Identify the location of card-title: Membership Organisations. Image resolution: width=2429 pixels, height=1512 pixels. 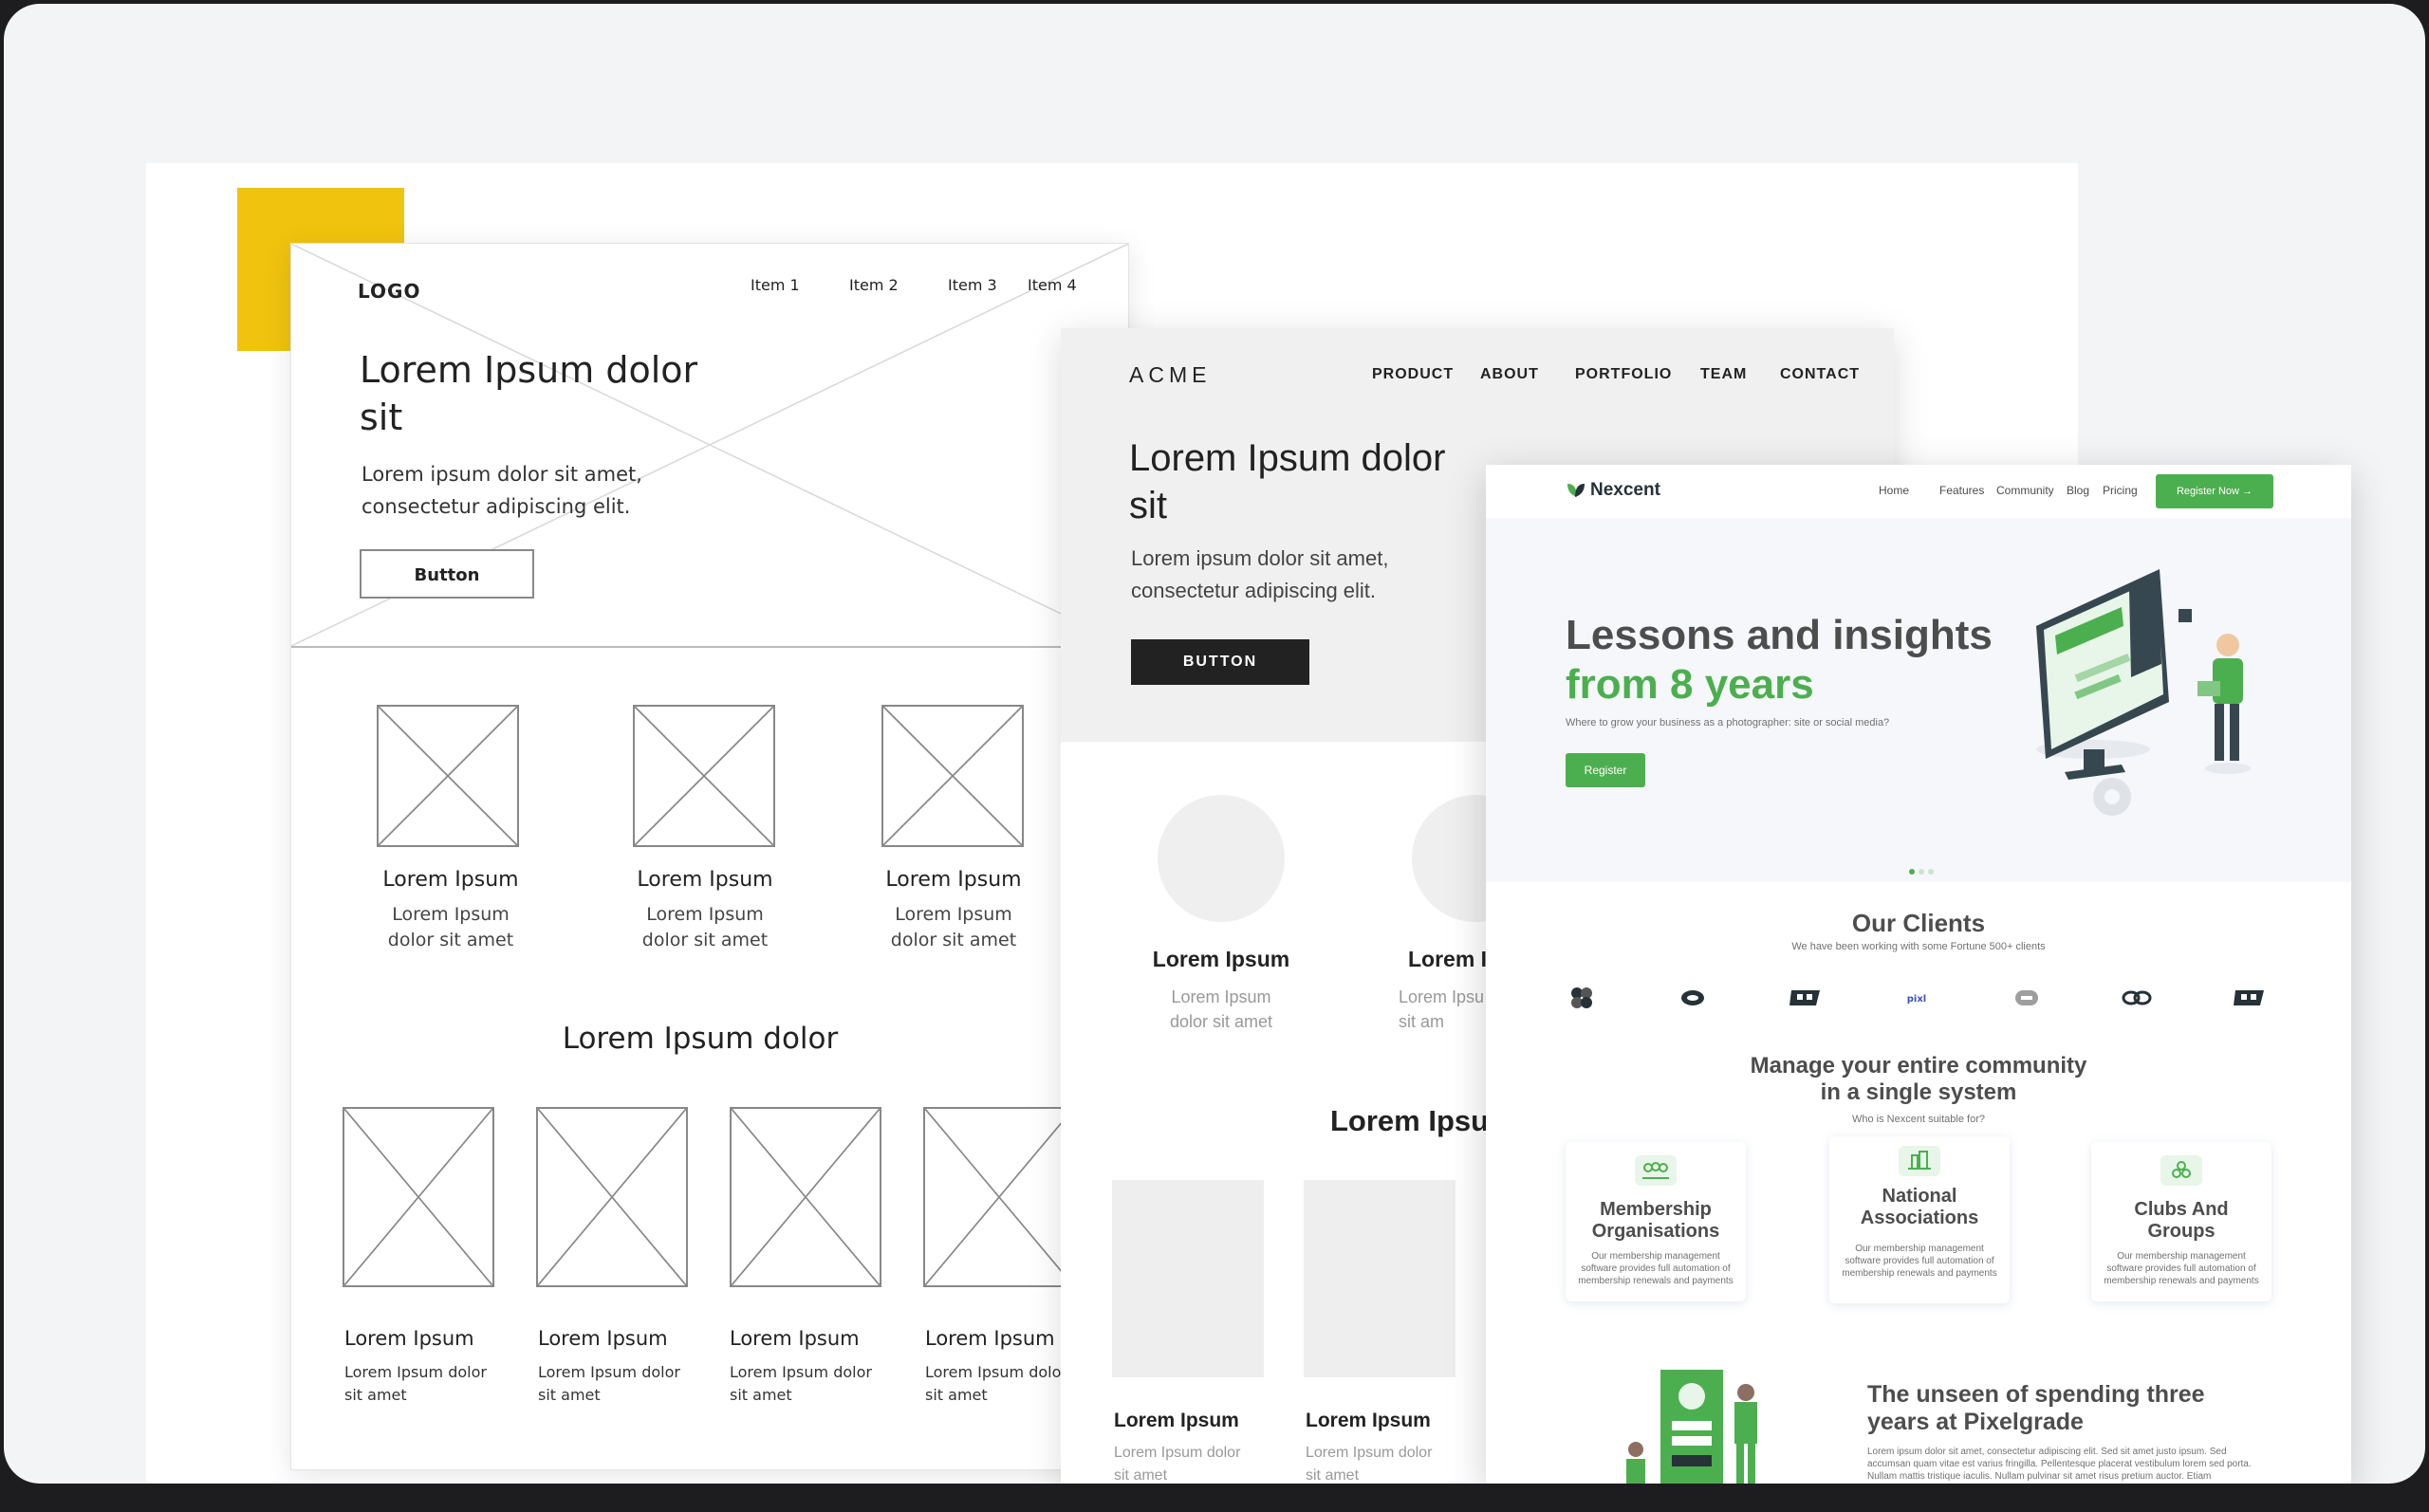
(1655, 1220).